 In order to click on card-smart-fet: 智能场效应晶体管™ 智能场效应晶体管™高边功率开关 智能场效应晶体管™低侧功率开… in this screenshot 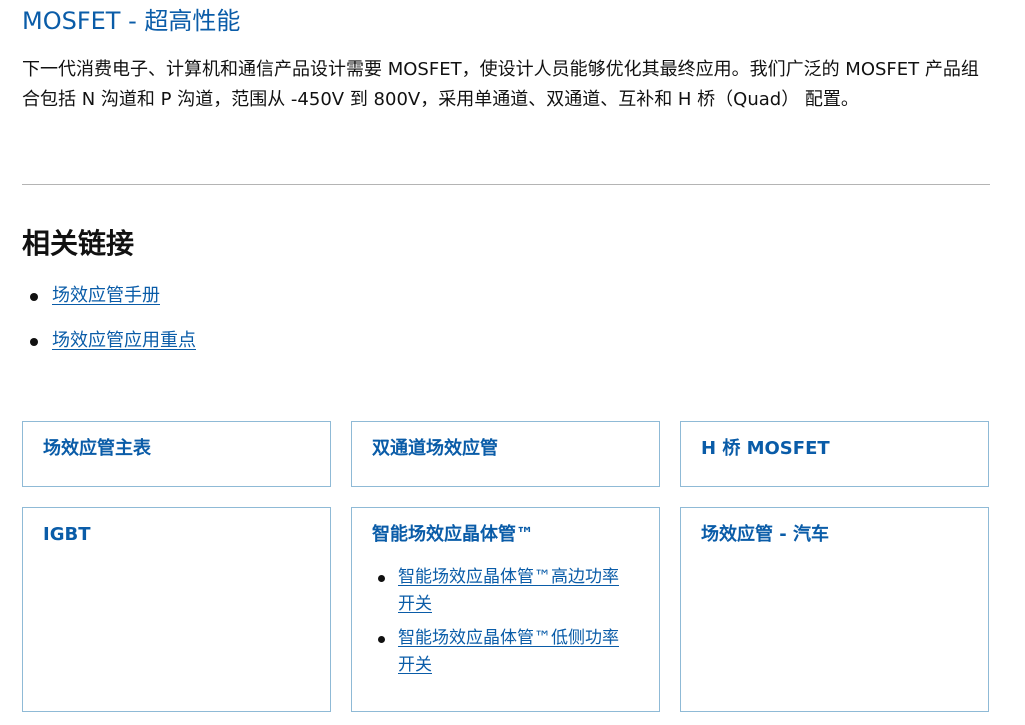, I will do `click(505, 609)`.